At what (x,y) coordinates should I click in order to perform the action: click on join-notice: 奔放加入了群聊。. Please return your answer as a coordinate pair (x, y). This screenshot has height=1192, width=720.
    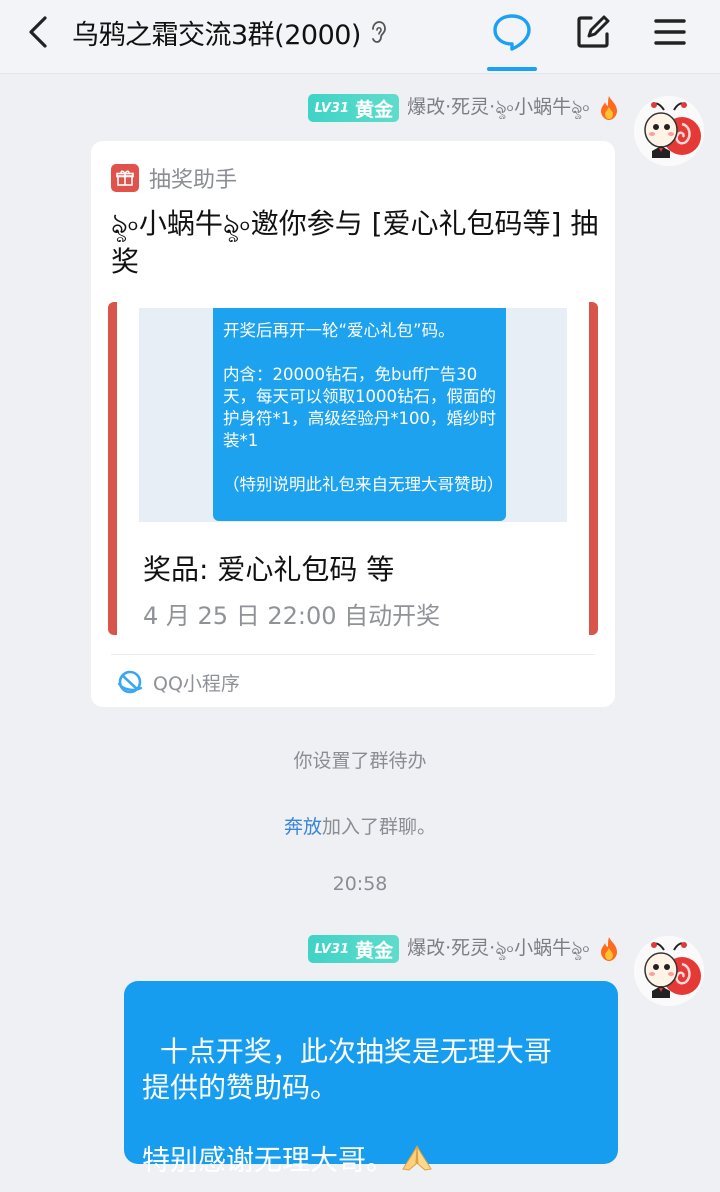
    Looking at the image, I should click on (360, 825).